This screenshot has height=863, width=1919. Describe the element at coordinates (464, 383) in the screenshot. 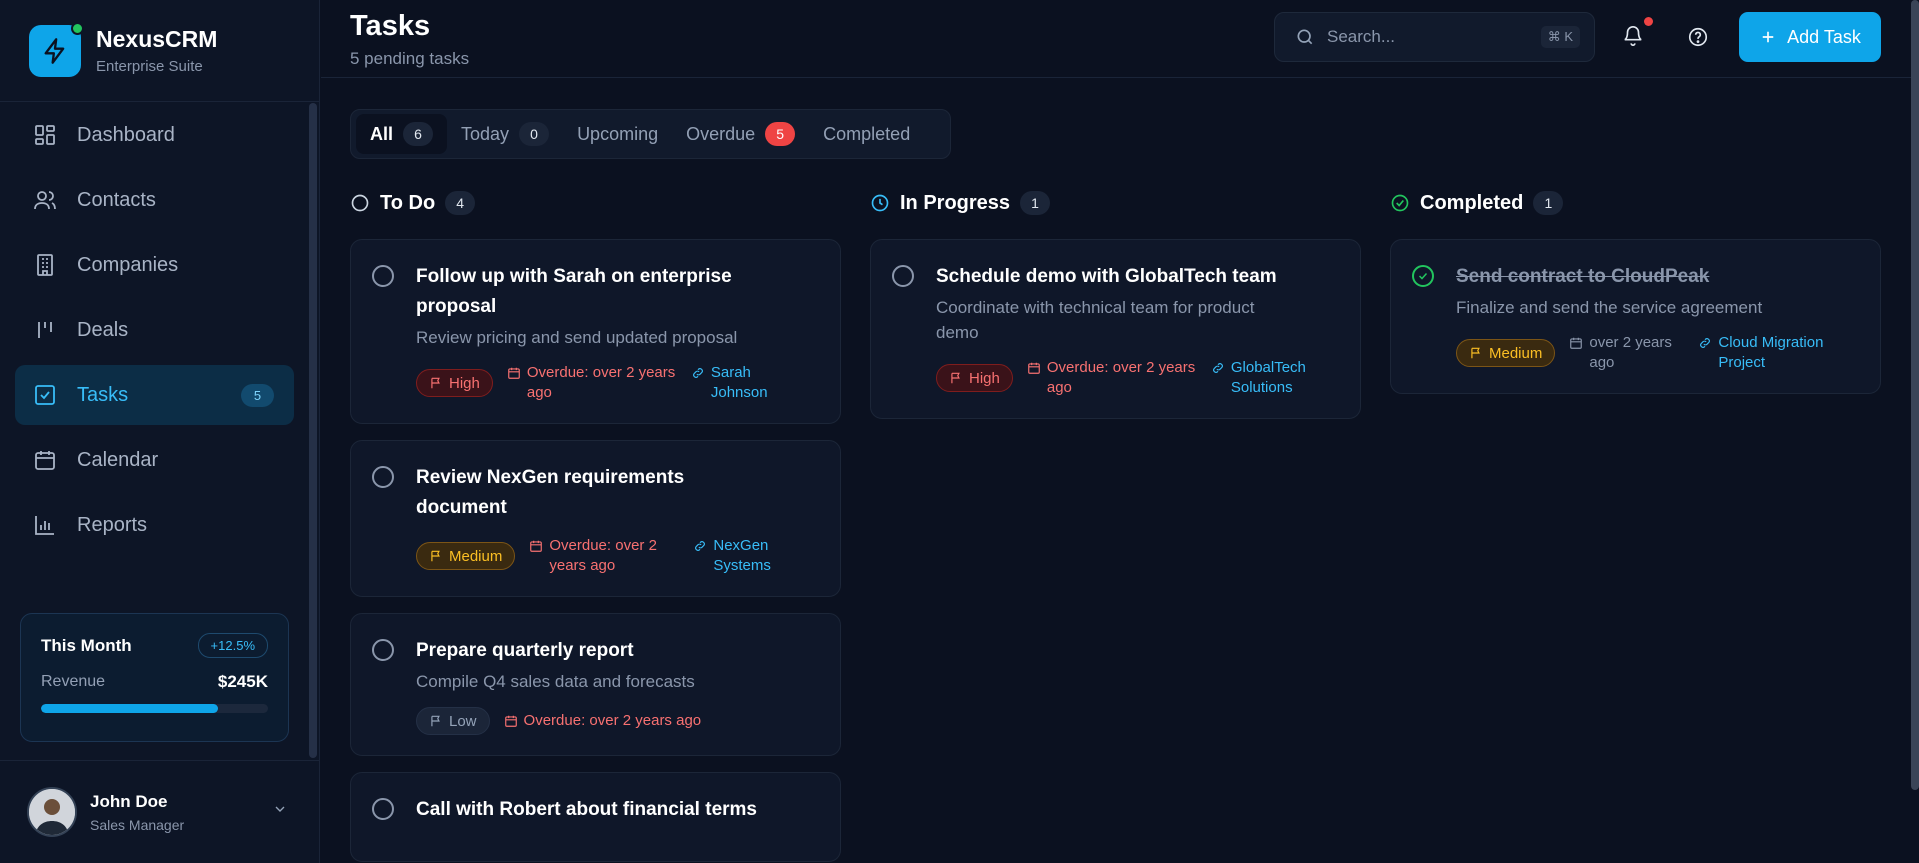

I see `priority-label: High` at that location.